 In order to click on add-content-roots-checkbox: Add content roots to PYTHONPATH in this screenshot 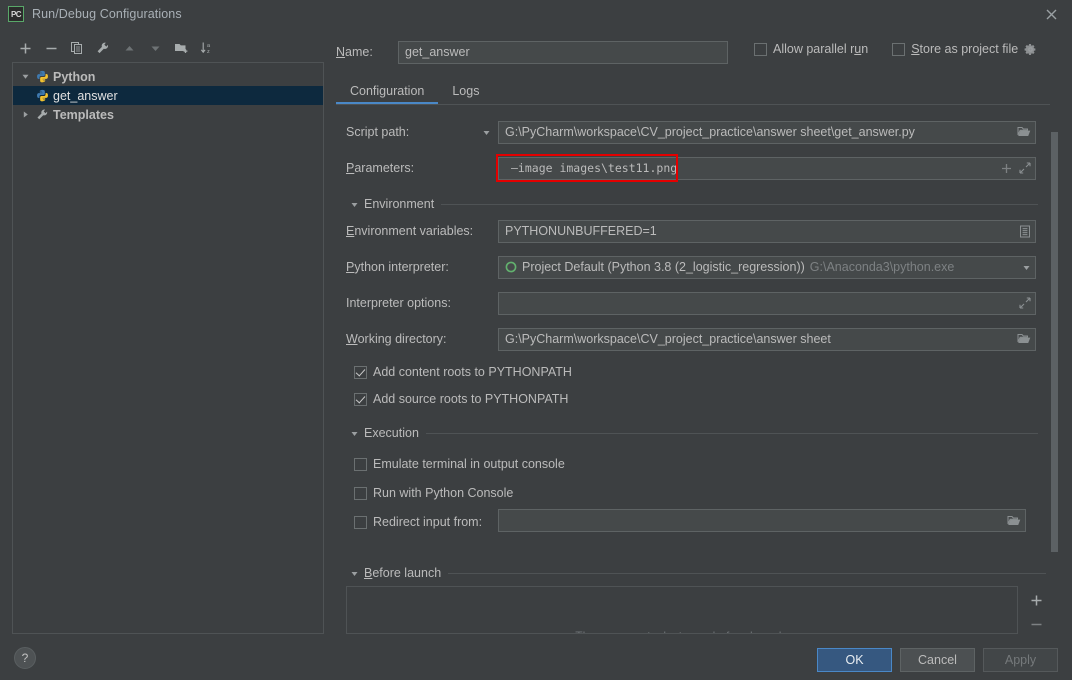, I will do `click(463, 372)`.